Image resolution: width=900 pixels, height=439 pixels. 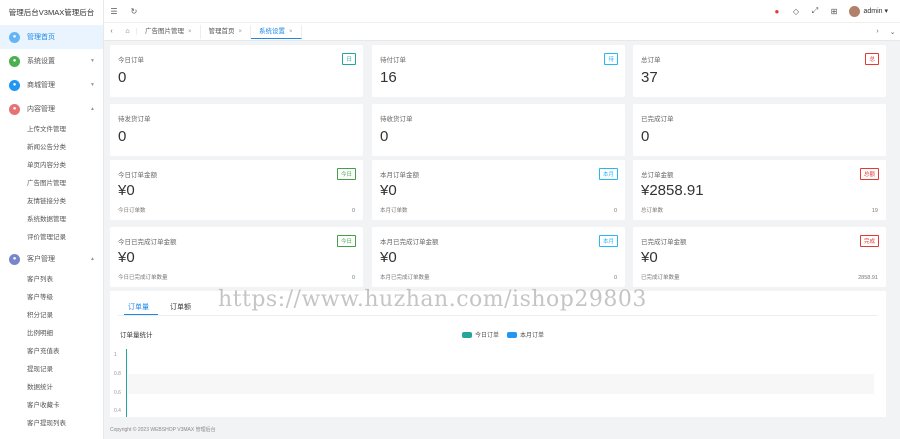 What do you see at coordinates (236, 71) in the screenshot?
I see `stat-card: 今日订单 0 日` at bounding box center [236, 71].